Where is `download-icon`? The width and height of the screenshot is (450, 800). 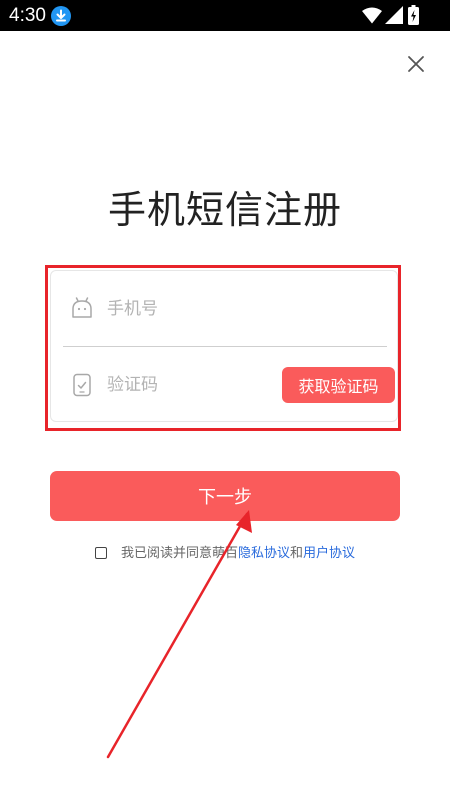
download-icon is located at coordinates (61, 16).